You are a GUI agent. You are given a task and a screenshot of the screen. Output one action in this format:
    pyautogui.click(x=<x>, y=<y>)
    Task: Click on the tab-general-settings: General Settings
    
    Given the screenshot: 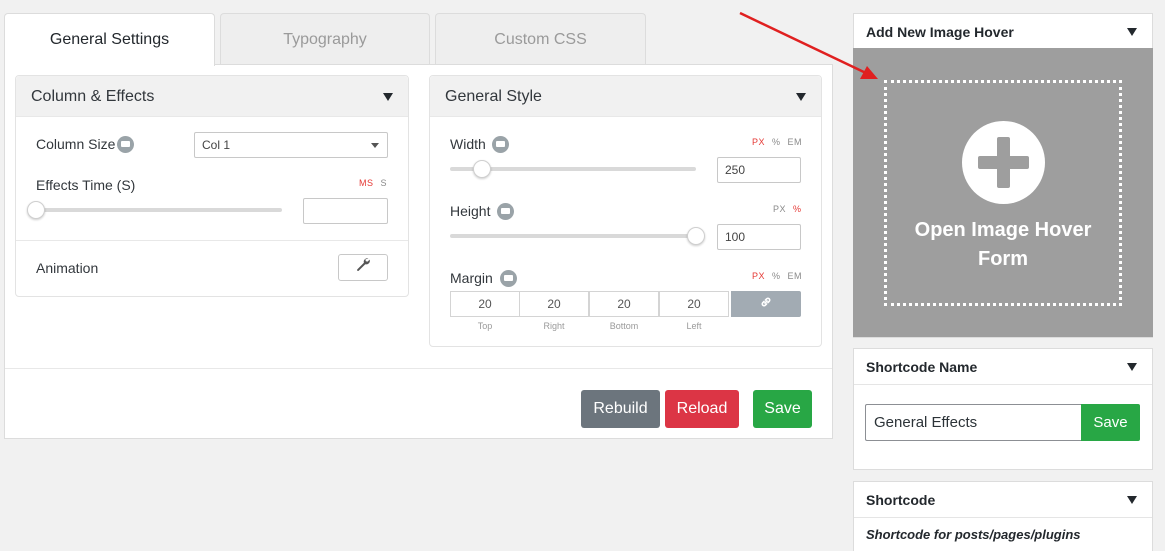 What is the action you would take?
    pyautogui.click(x=109, y=39)
    